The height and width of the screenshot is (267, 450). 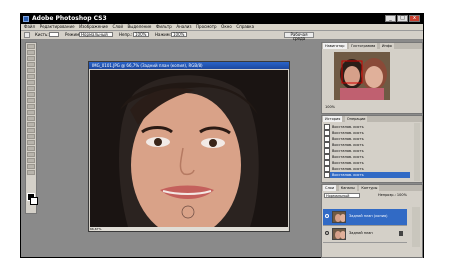 I want to click on layer-row-selected: Задний план (копия), so click(x=365, y=217).